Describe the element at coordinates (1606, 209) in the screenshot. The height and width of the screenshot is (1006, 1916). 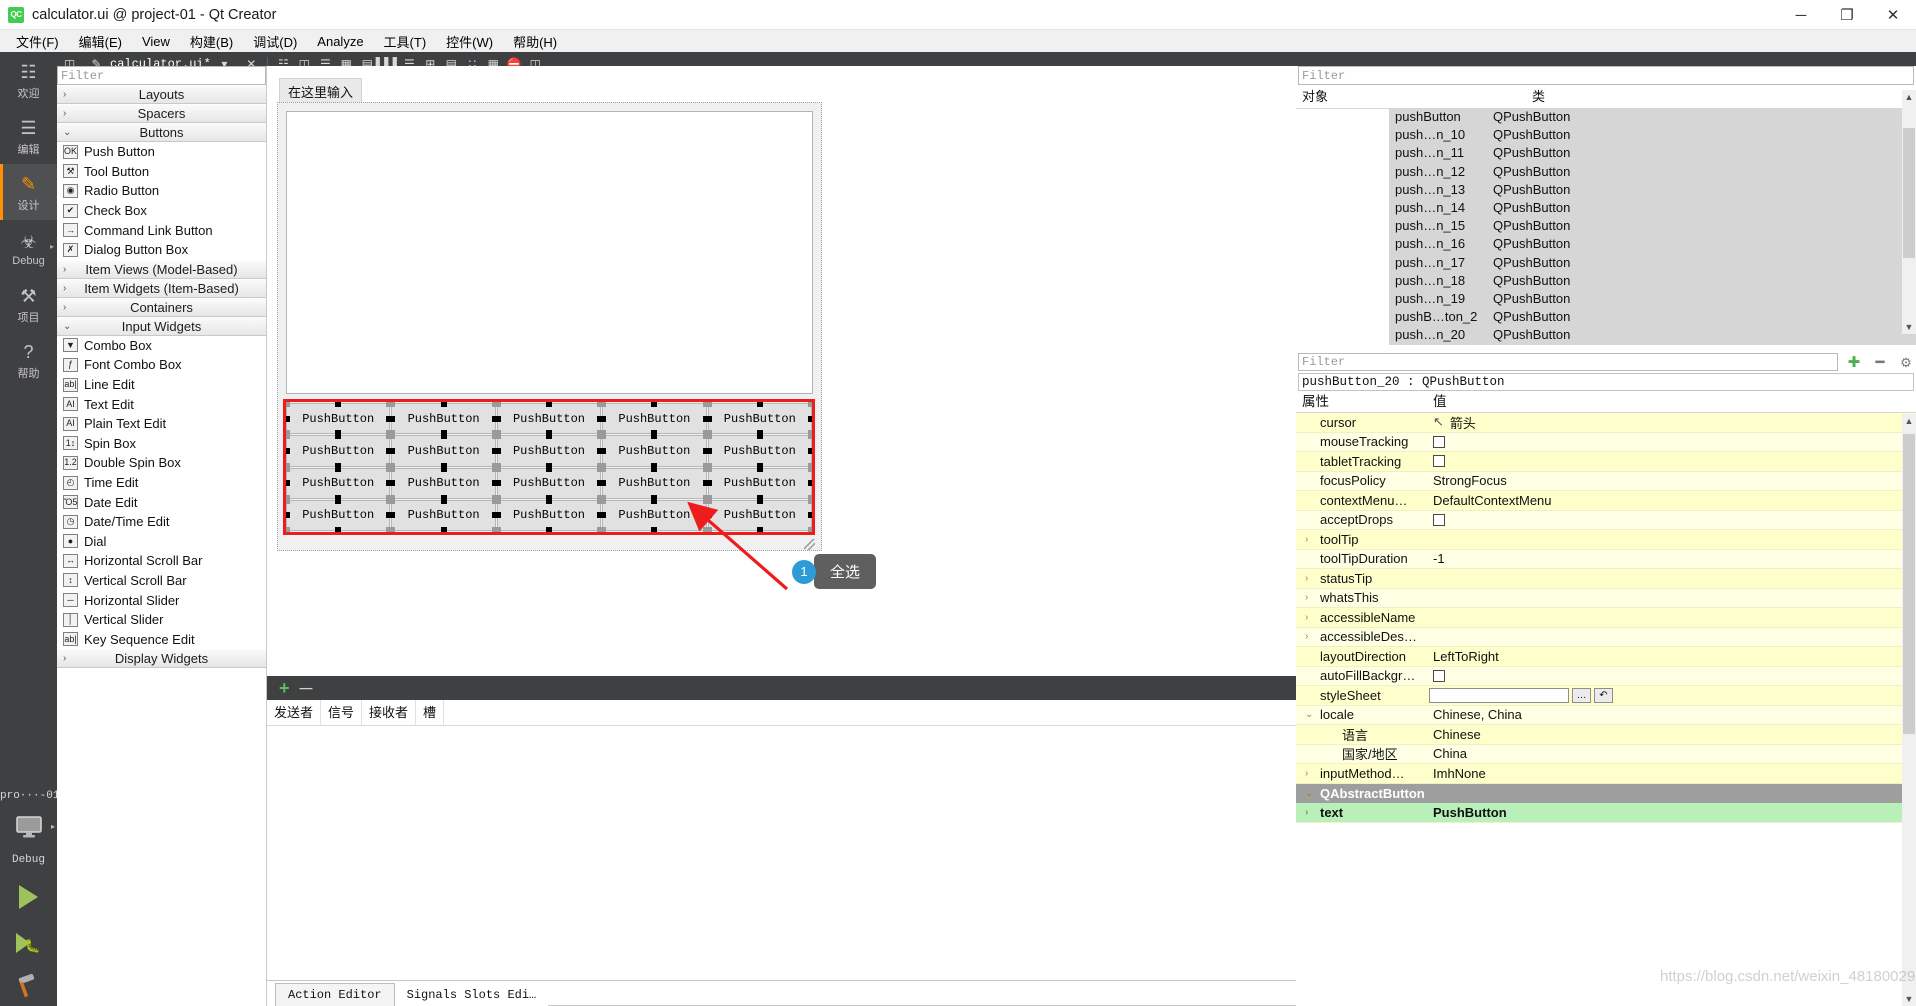
I see `object-inspector-row: push…n_14 QPushButton` at that location.